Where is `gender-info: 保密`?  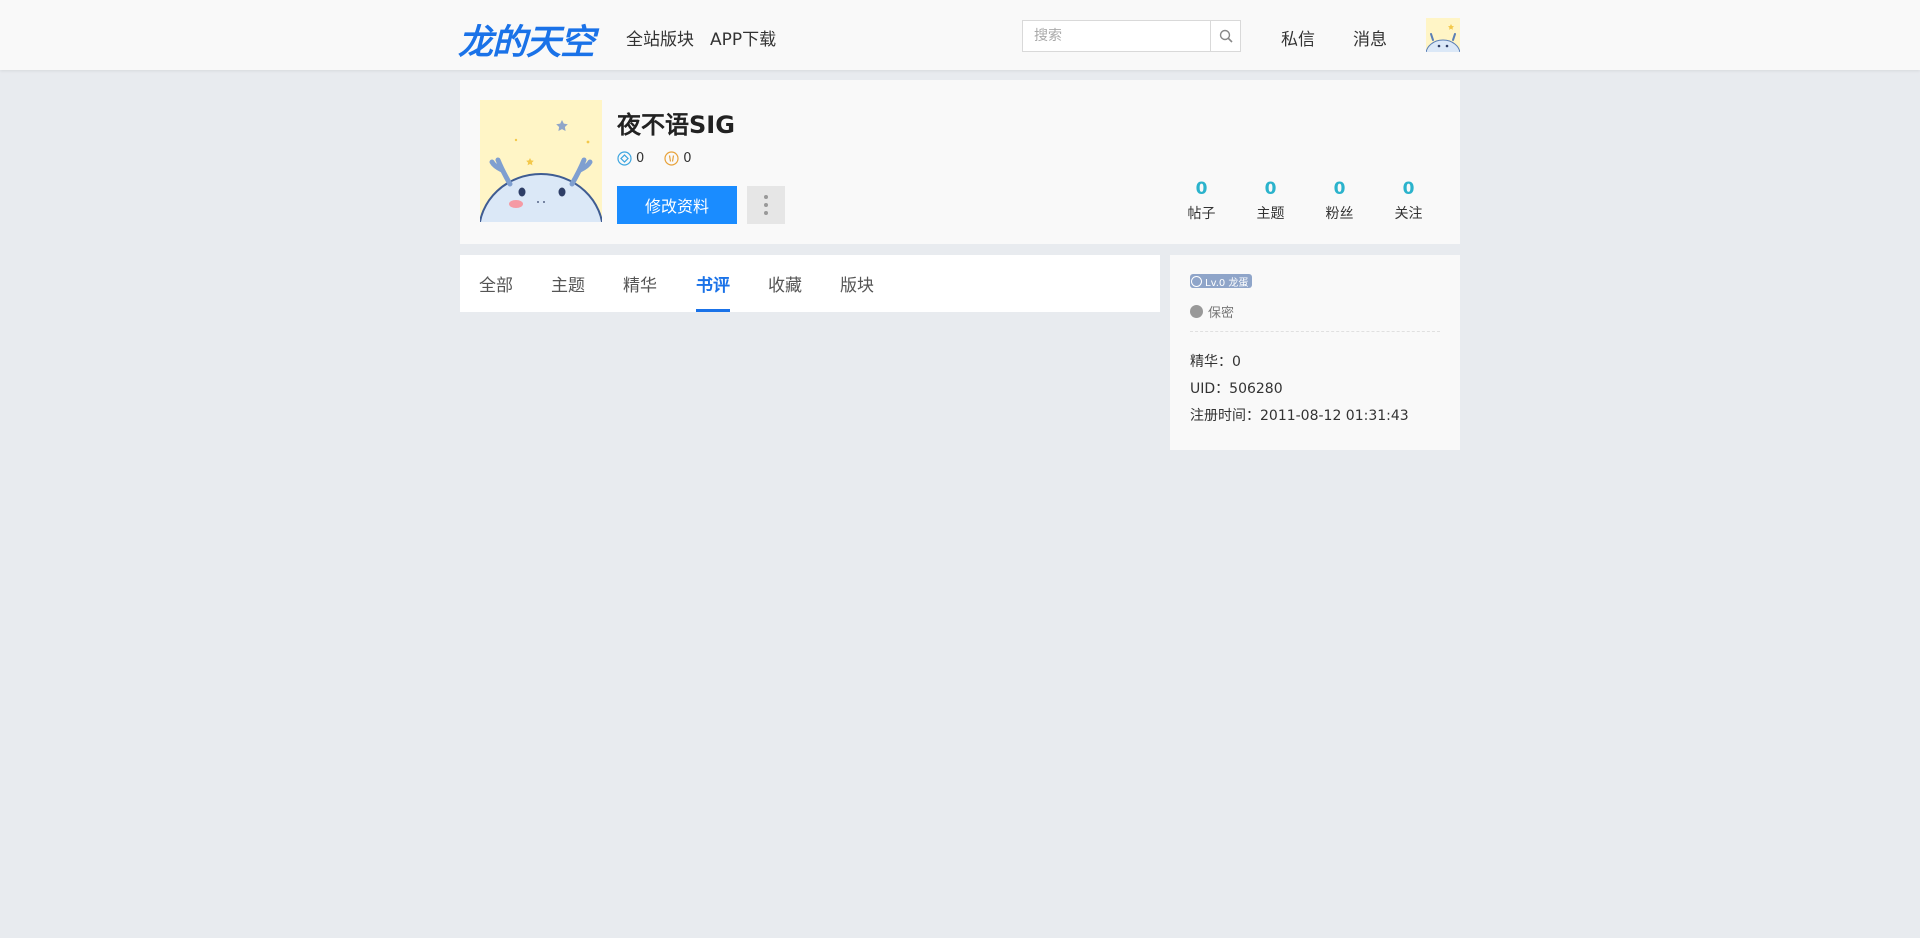
gender-info: 保密 is located at coordinates (1212, 311).